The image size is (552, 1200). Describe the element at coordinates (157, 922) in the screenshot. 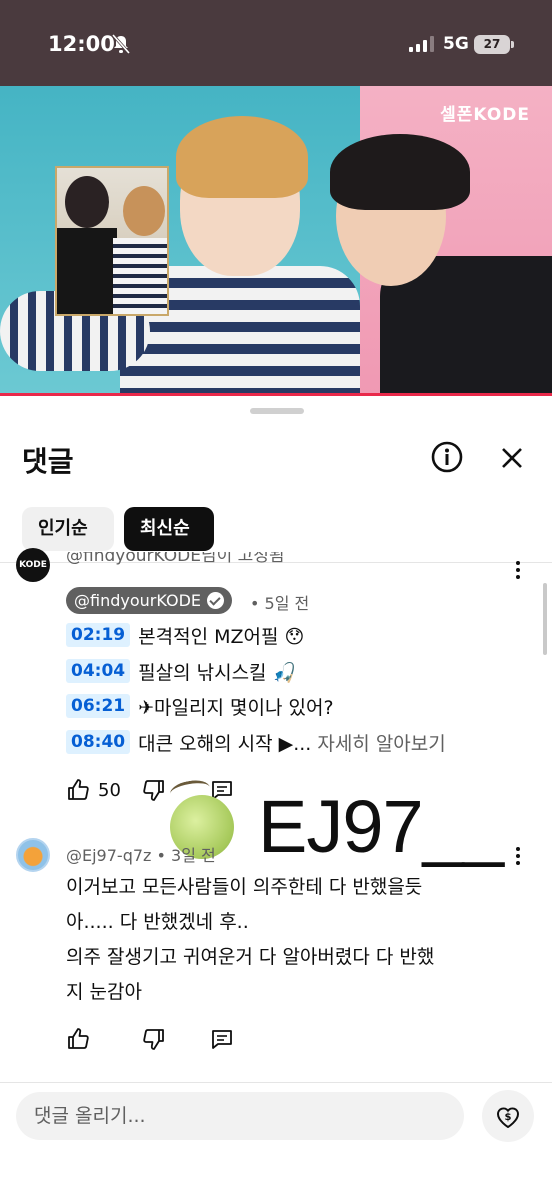

I see `comment-line: 아..... 다 반했겠네 후..` at that location.